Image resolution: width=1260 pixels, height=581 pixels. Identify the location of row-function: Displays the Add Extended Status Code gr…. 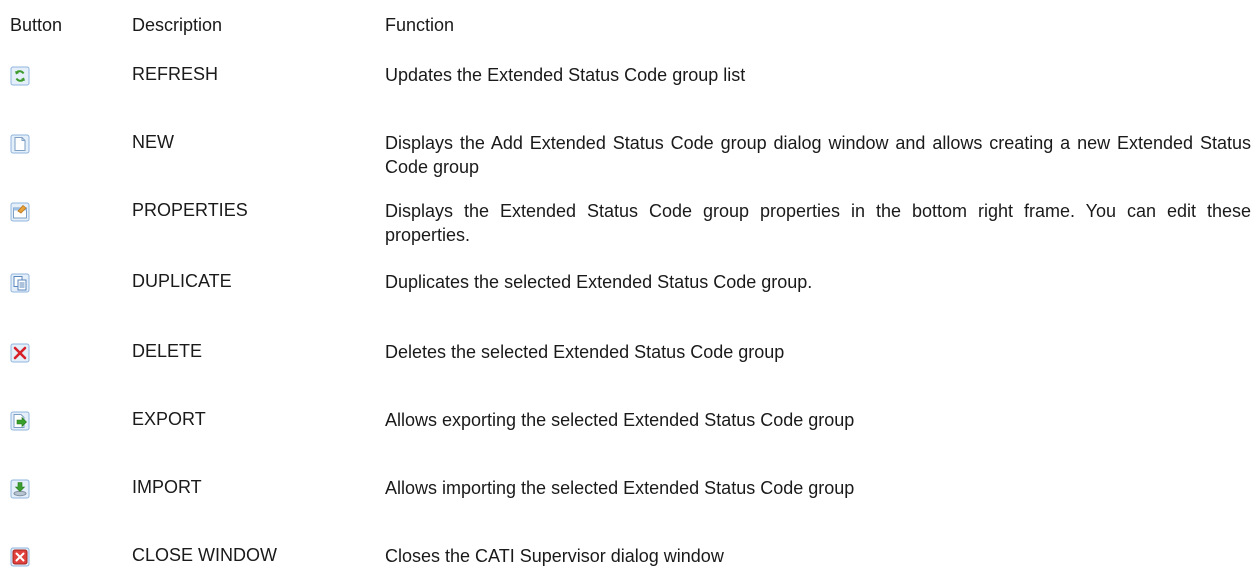
(818, 155).